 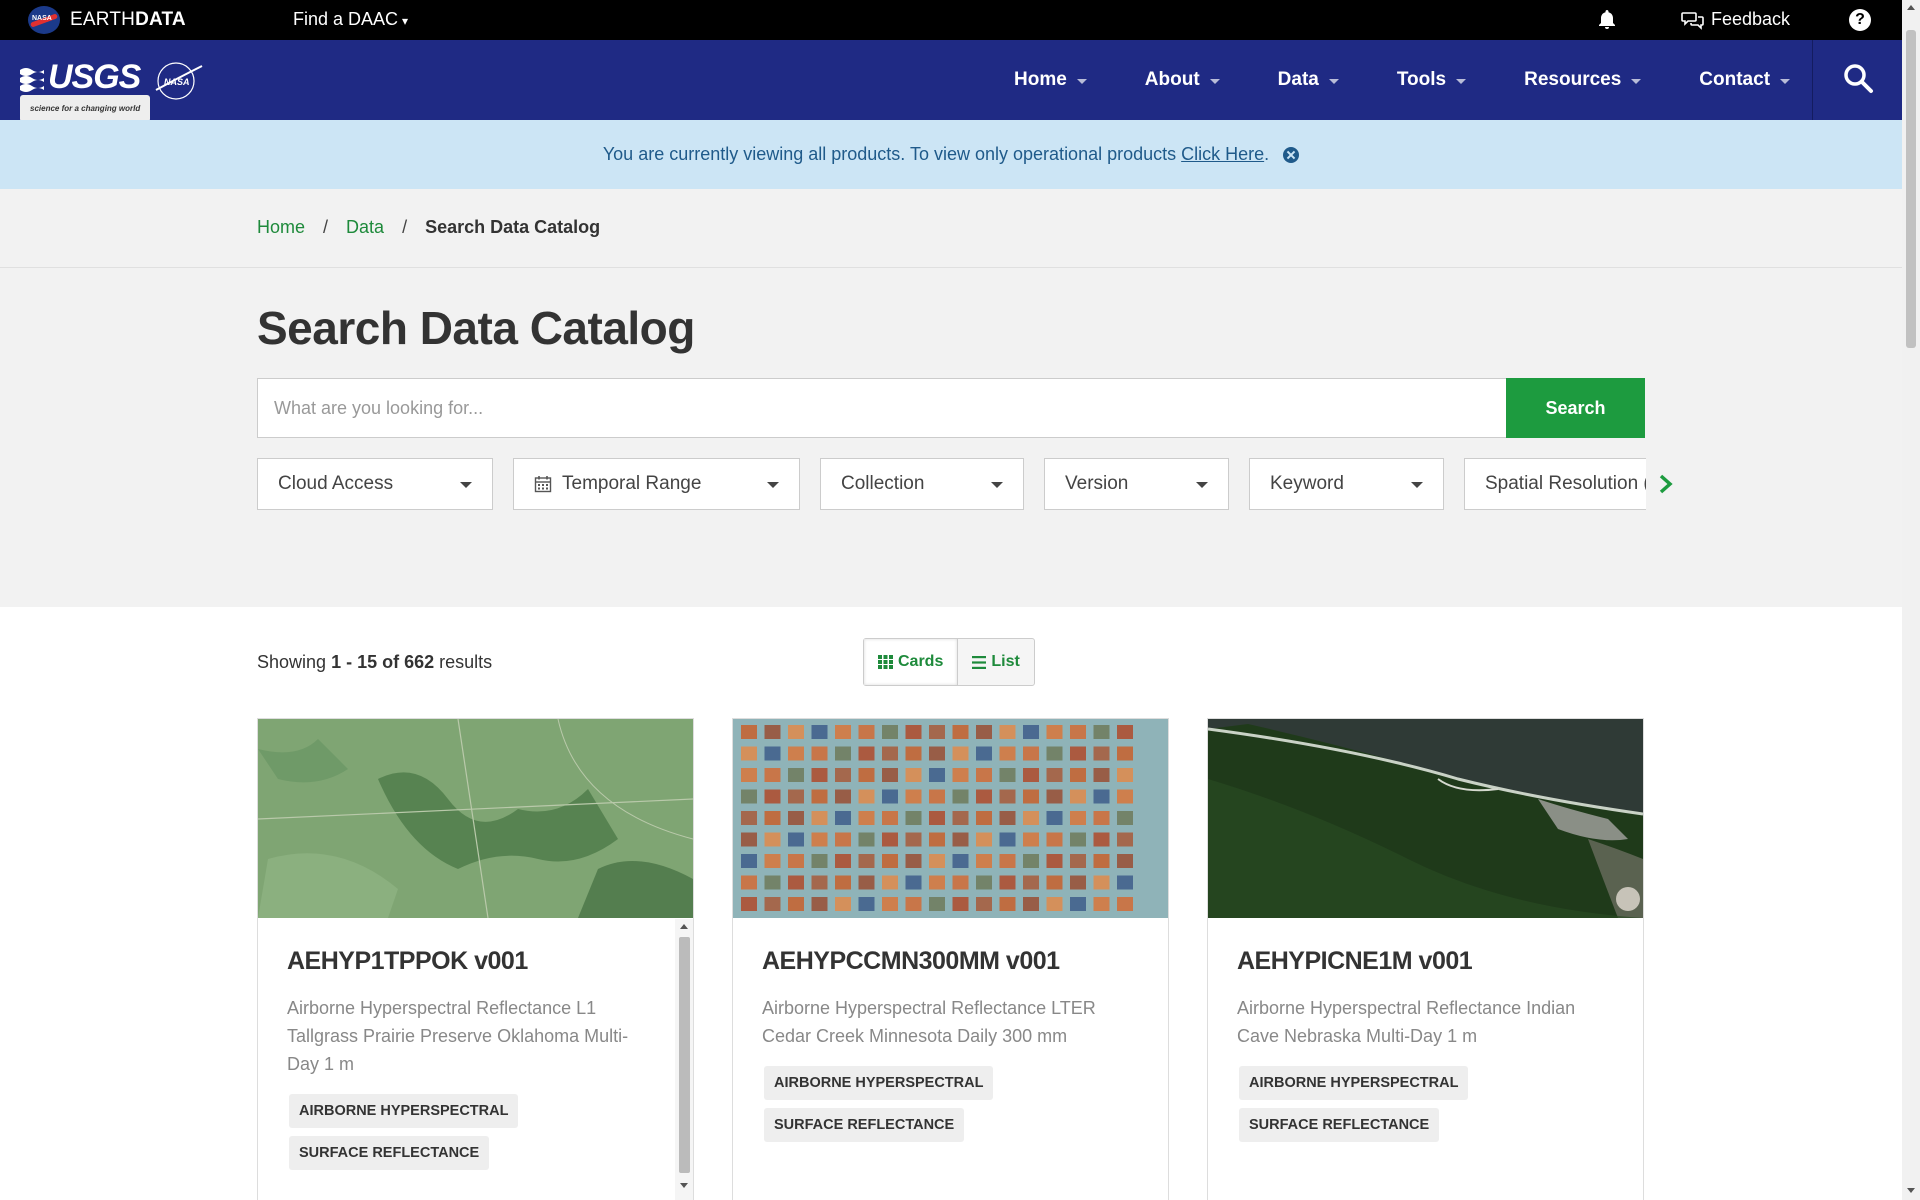 I want to click on filter-keyword: Keyword, so click(x=1346, y=484).